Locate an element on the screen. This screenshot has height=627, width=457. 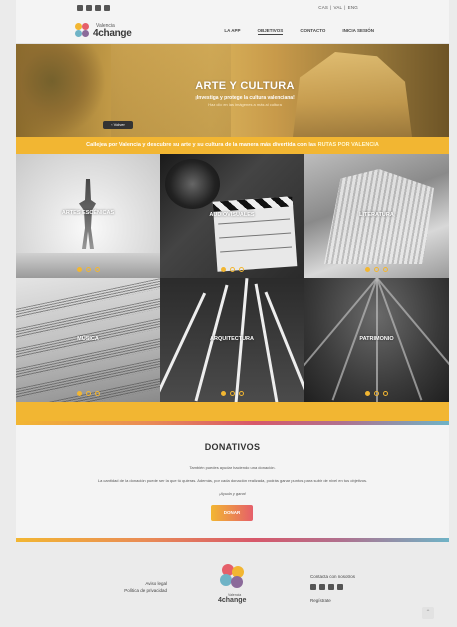
tile-label: PATRIMONIO is located at coordinates (376, 339).